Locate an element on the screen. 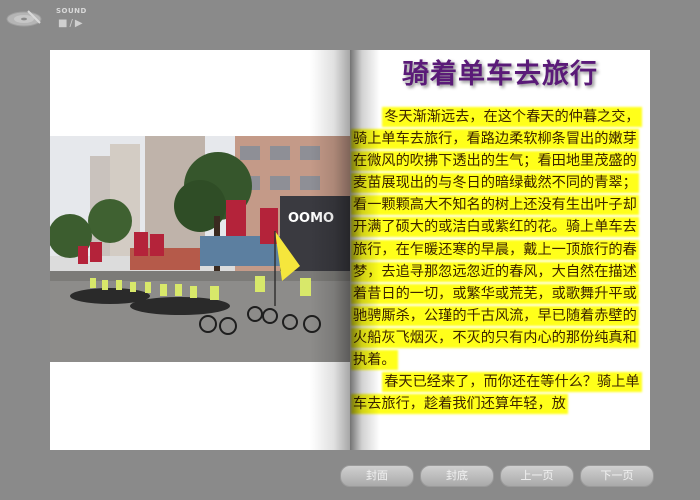 This screenshot has height=500, width=700. page-navigation: 封面 封底 上一页 下一页 is located at coordinates (350, 476).